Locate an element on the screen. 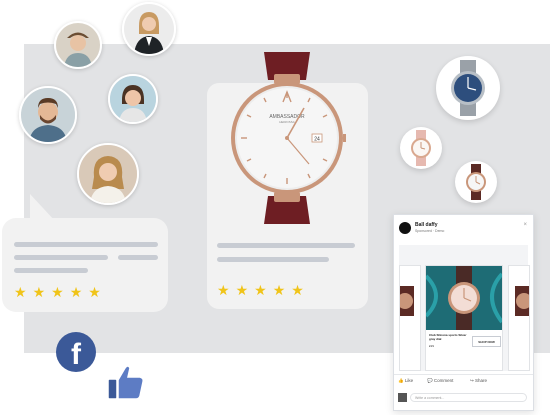 This screenshot has width=550, height=415. facebook-logo-icon: f is located at coordinates (76, 352).